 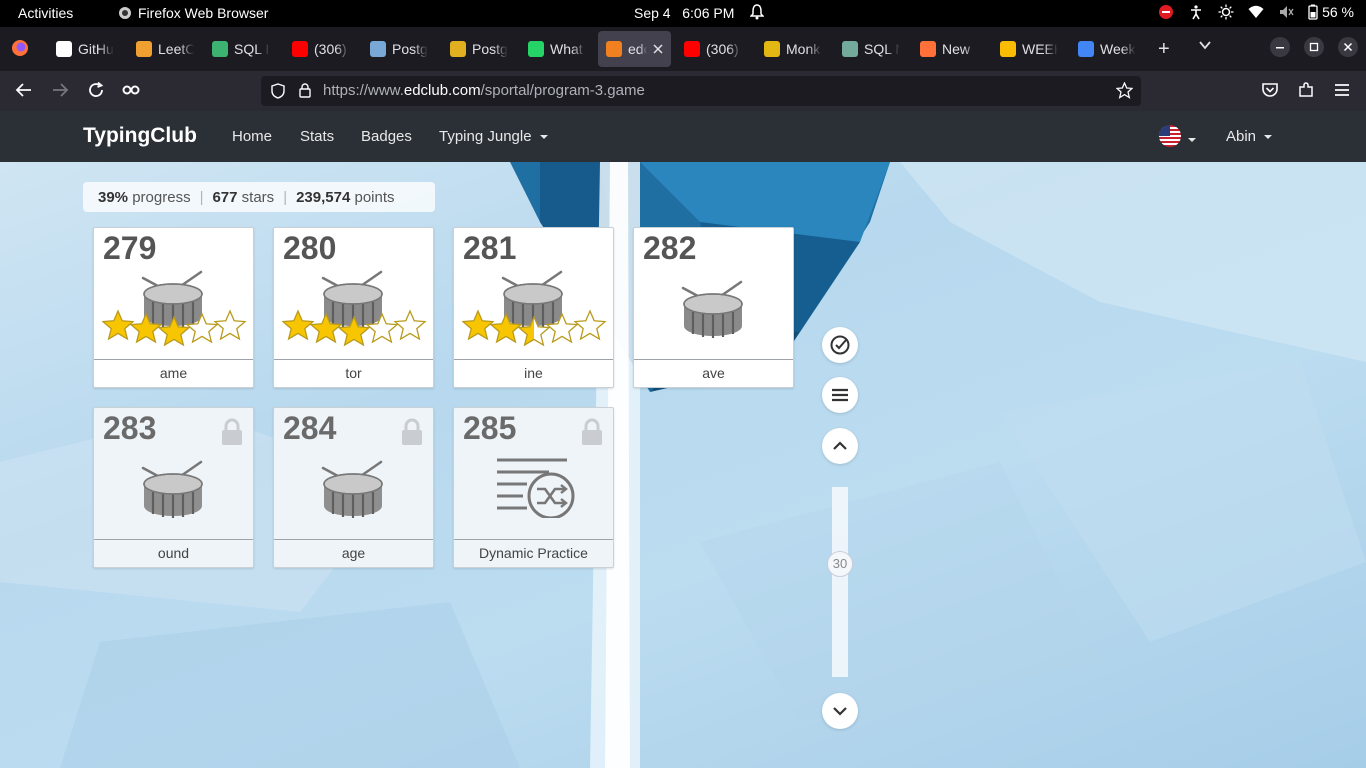 What do you see at coordinates (45, 13) in the screenshot?
I see `activities-button: Activities` at bounding box center [45, 13].